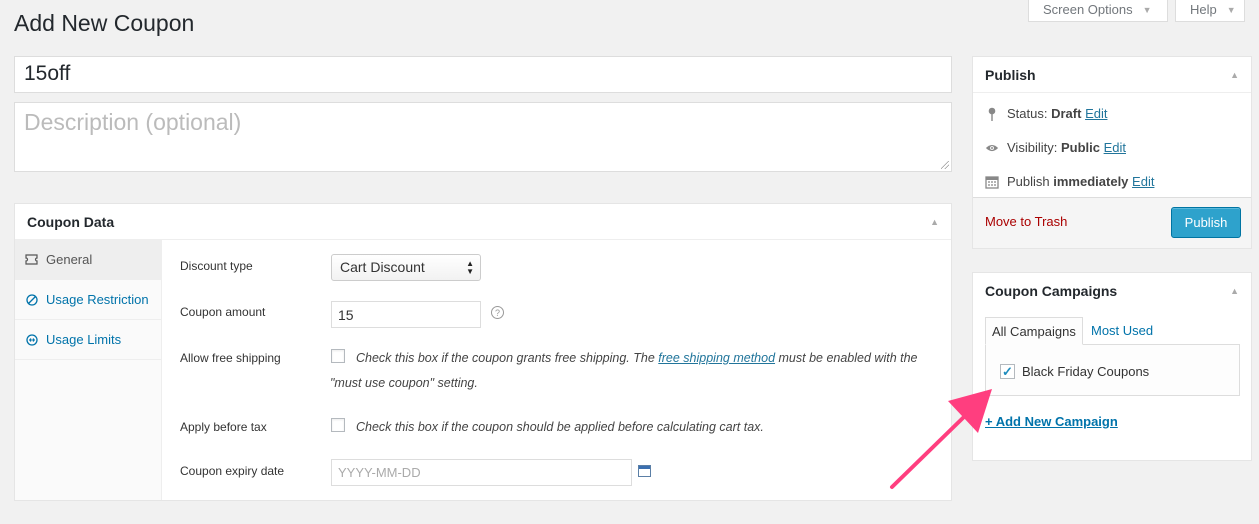  What do you see at coordinates (133, 122) in the screenshot?
I see `description-placeholder: Description (optional)` at bounding box center [133, 122].